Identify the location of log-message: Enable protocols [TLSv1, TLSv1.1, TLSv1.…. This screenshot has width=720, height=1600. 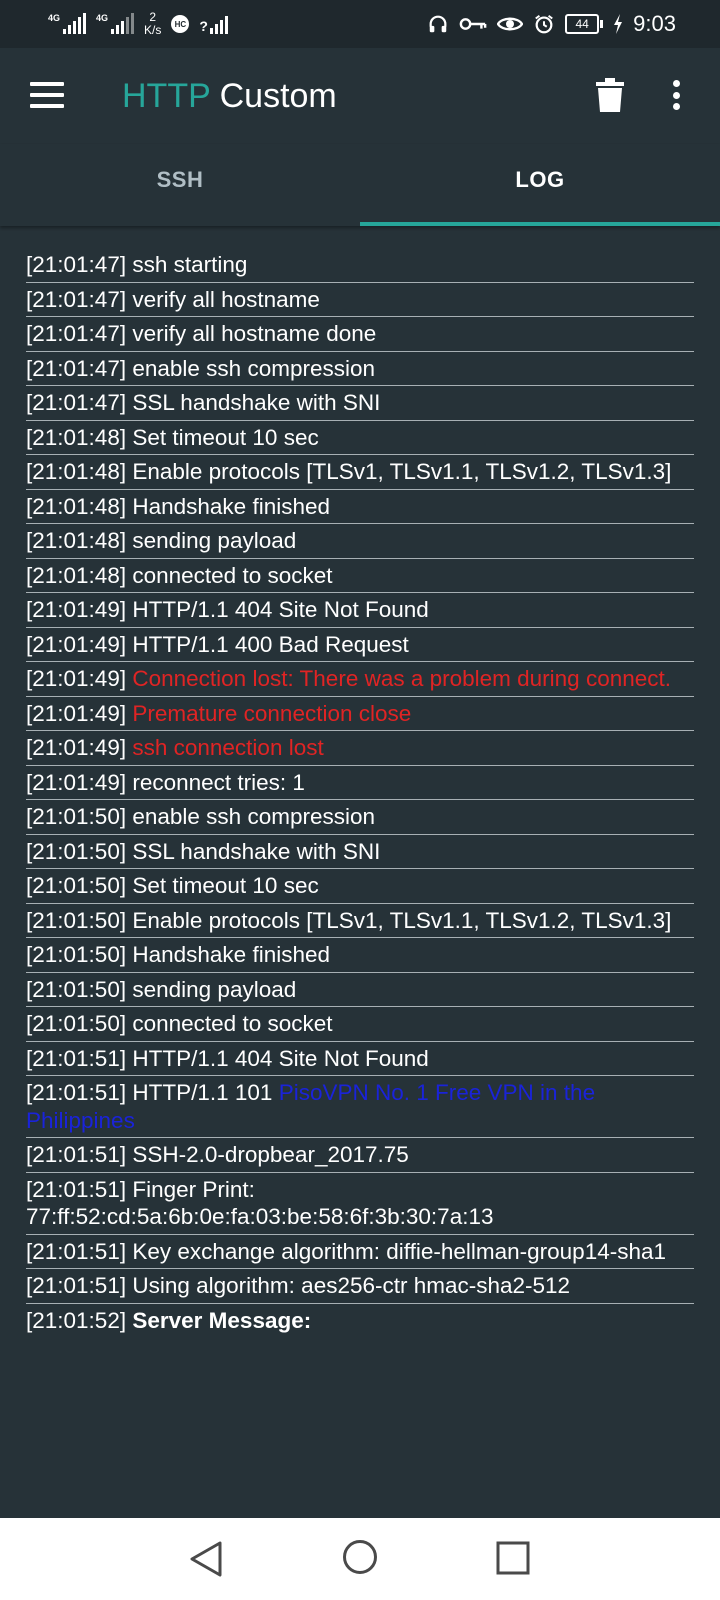
(402, 471).